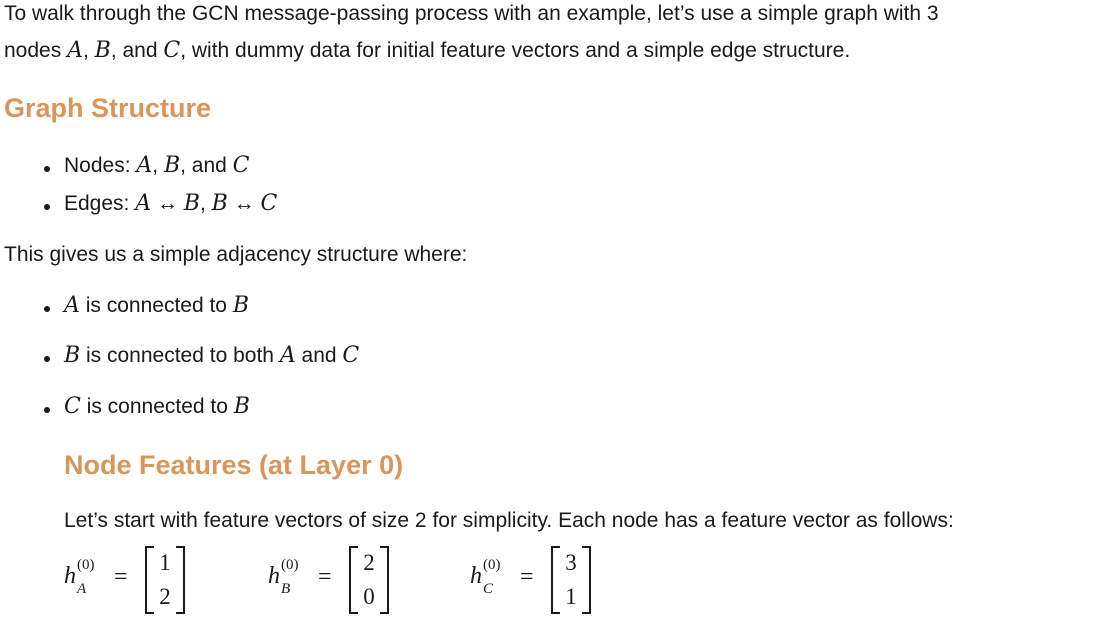 The width and height of the screenshot is (1110, 630). Describe the element at coordinates (485, 577) in the screenshot. I see `vector-label: h (0) C` at that location.